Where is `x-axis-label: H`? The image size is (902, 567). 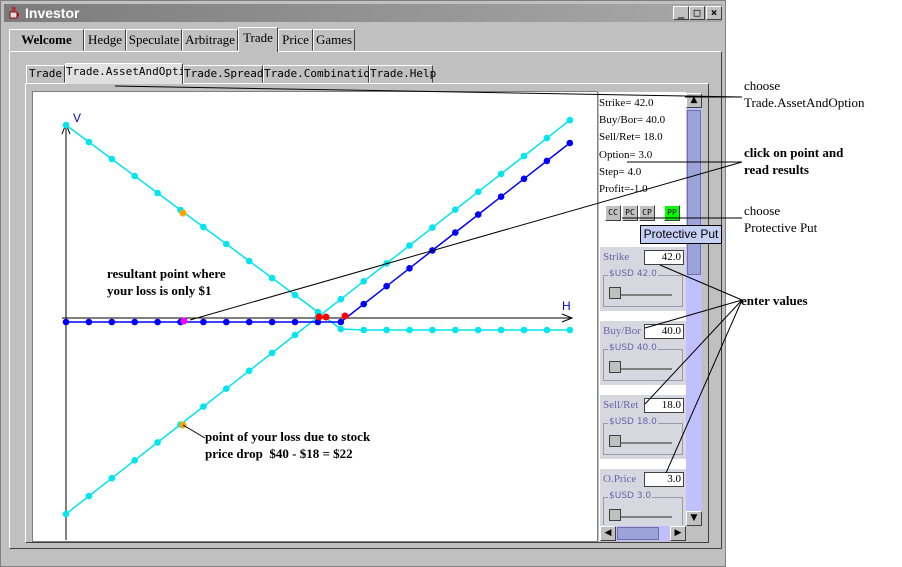
x-axis-label: H is located at coordinates (566, 306).